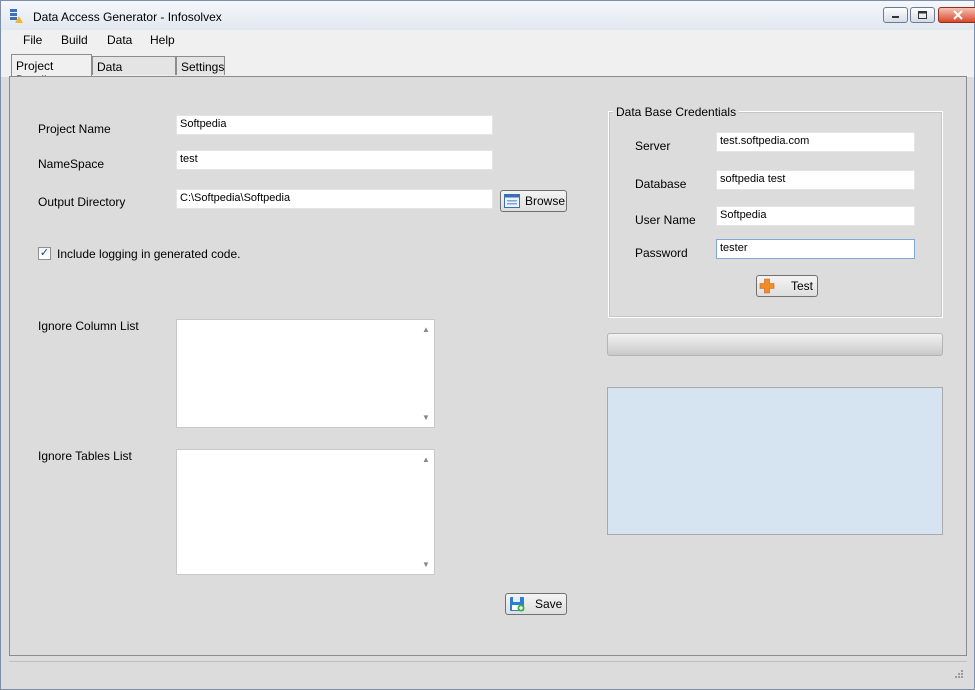 This screenshot has width=975, height=690. Describe the element at coordinates (334, 125) in the screenshot. I see `project-name-input: Softpedia` at that location.